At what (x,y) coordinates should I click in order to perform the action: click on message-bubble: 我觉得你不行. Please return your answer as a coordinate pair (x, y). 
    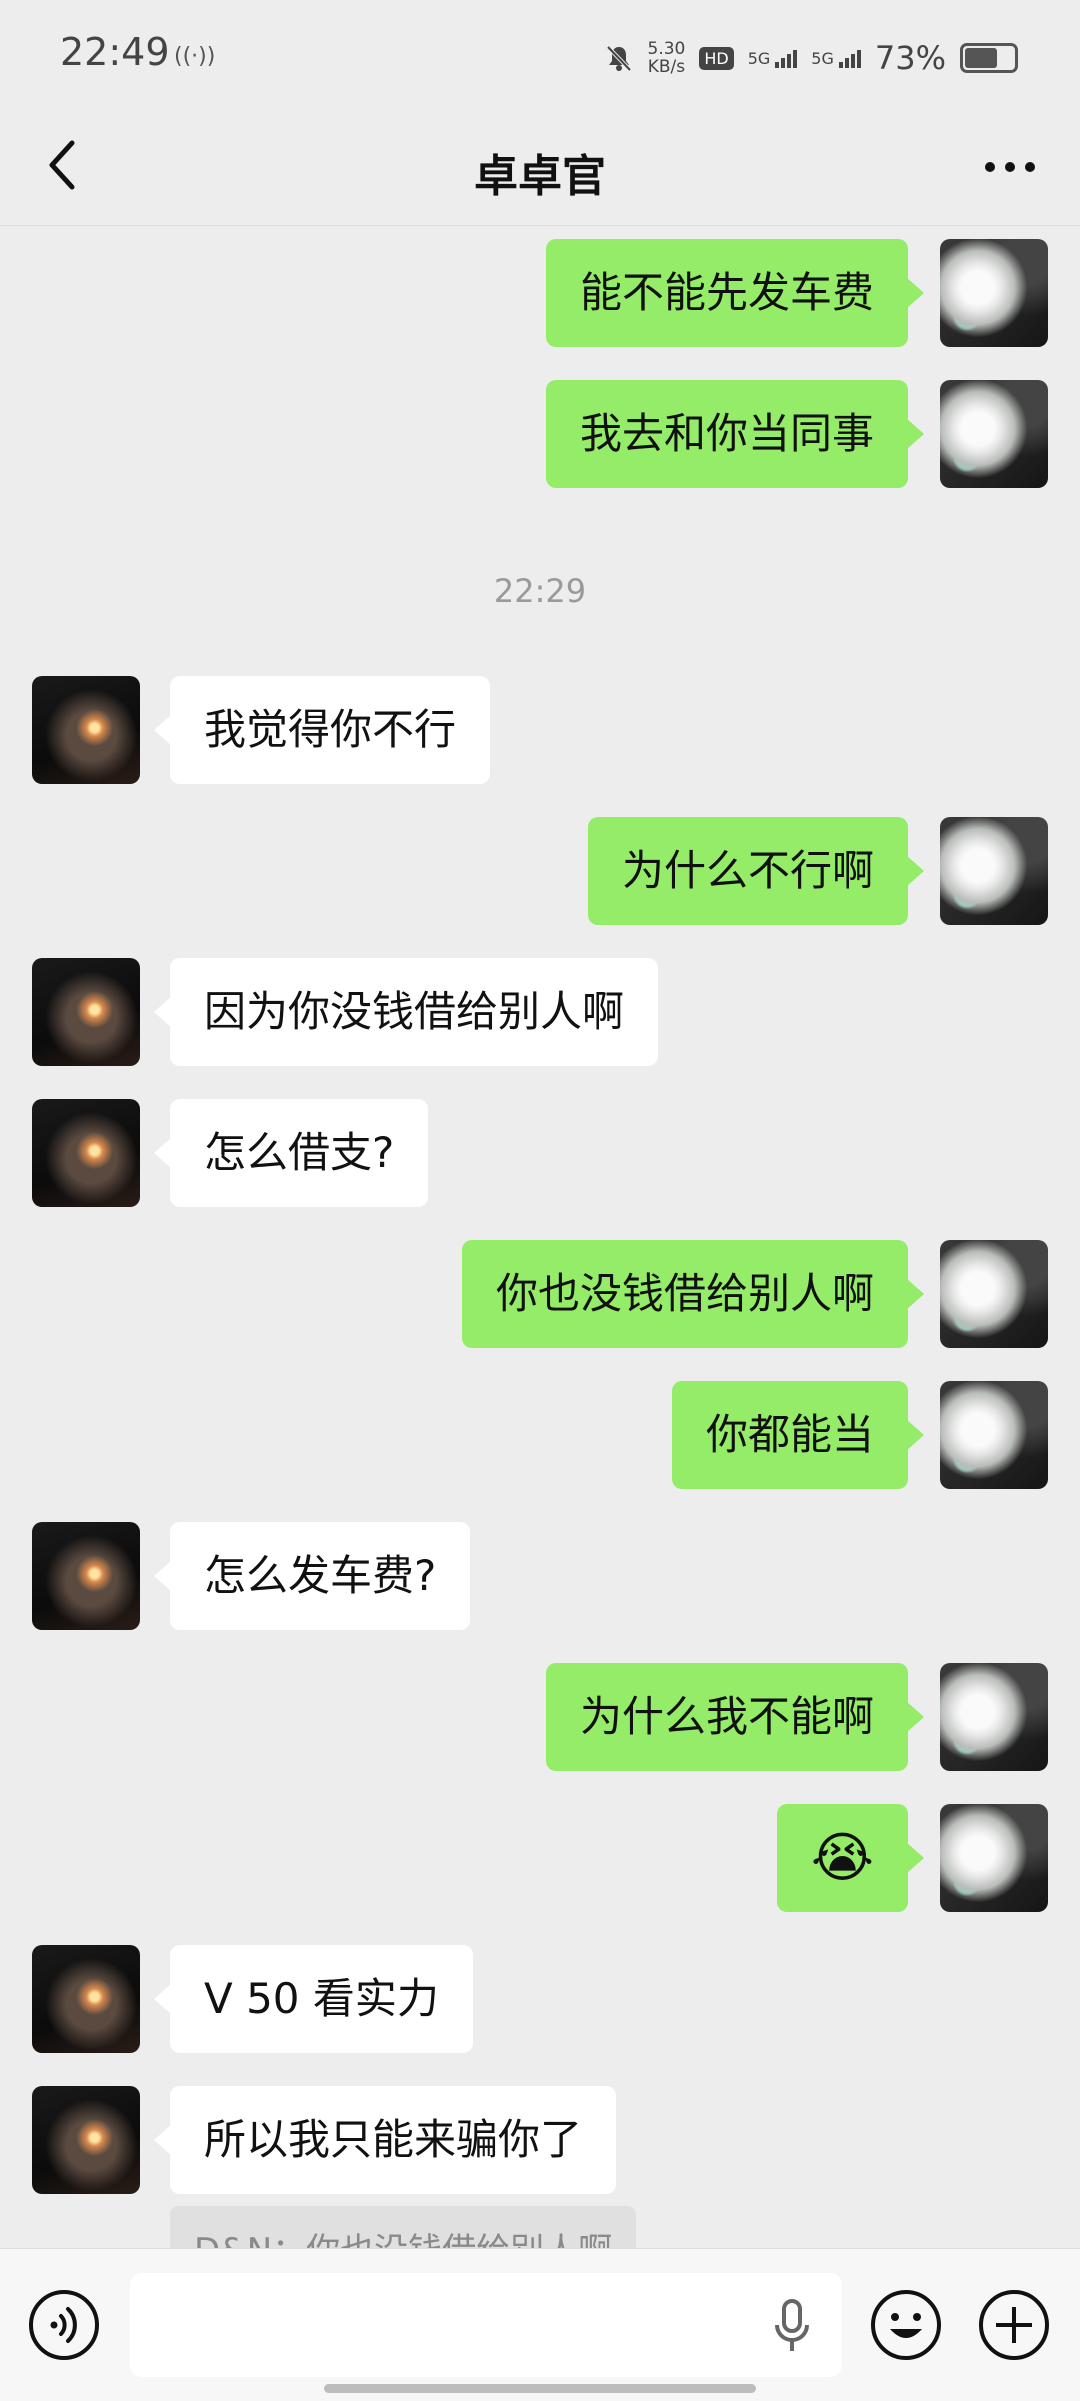
    Looking at the image, I should click on (322, 730).